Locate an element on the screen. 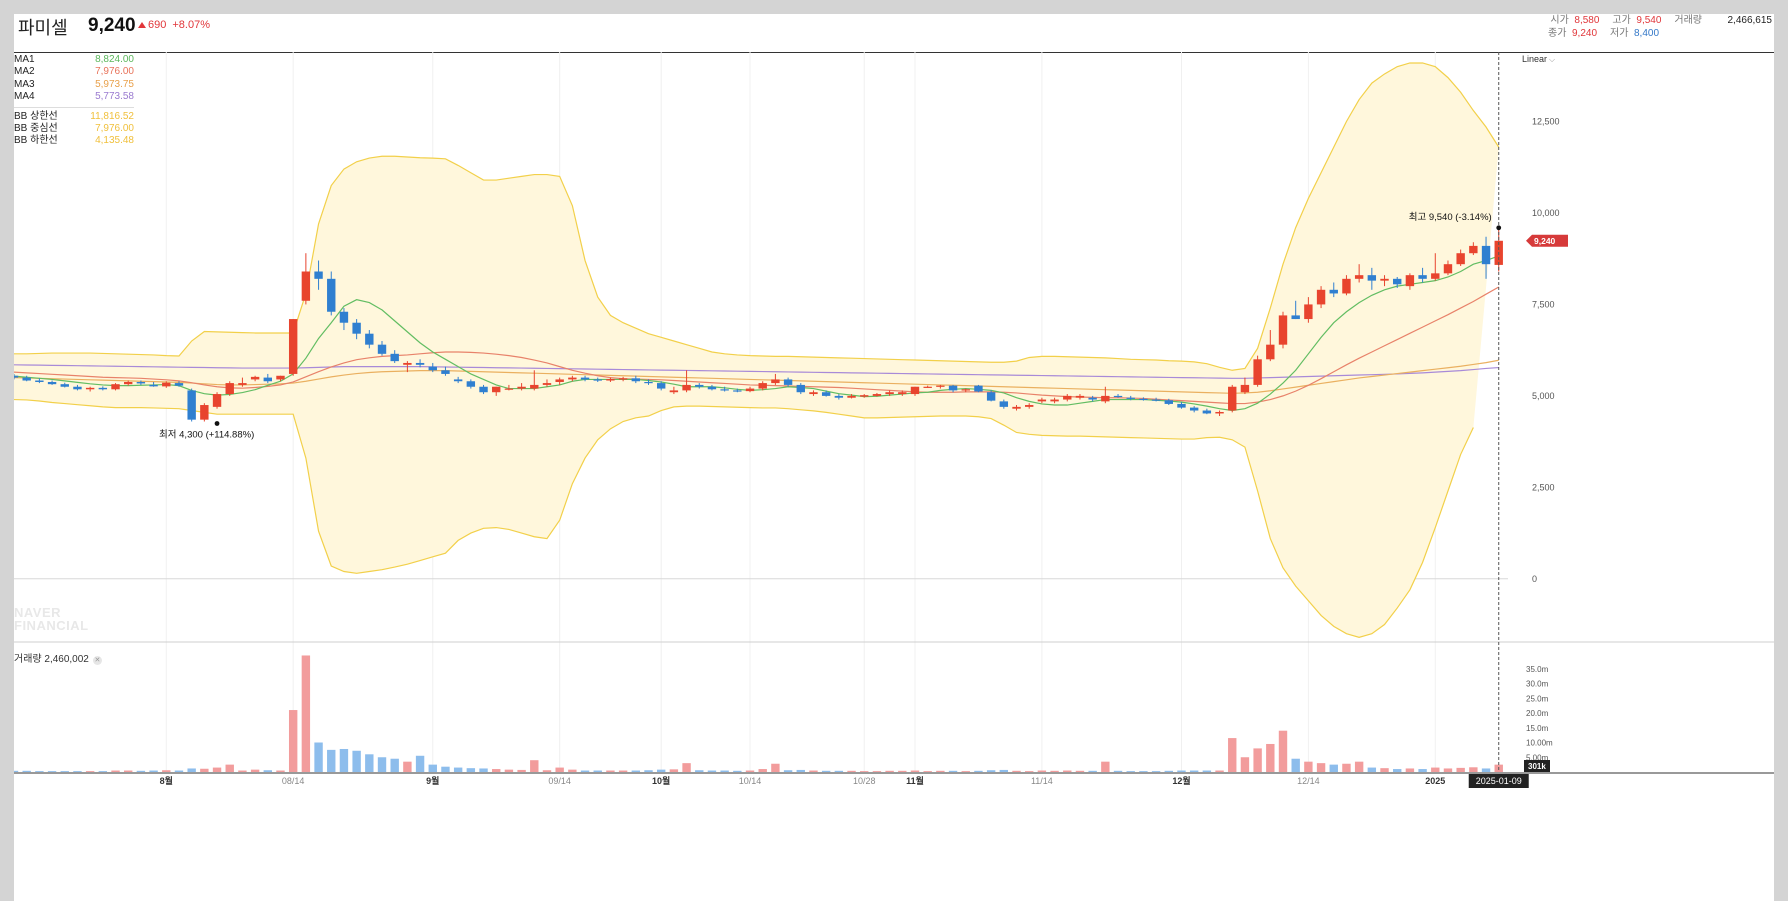 The image size is (1788, 901). scale-type-dropdown: Linear ⌵ is located at coordinates (1538, 59).